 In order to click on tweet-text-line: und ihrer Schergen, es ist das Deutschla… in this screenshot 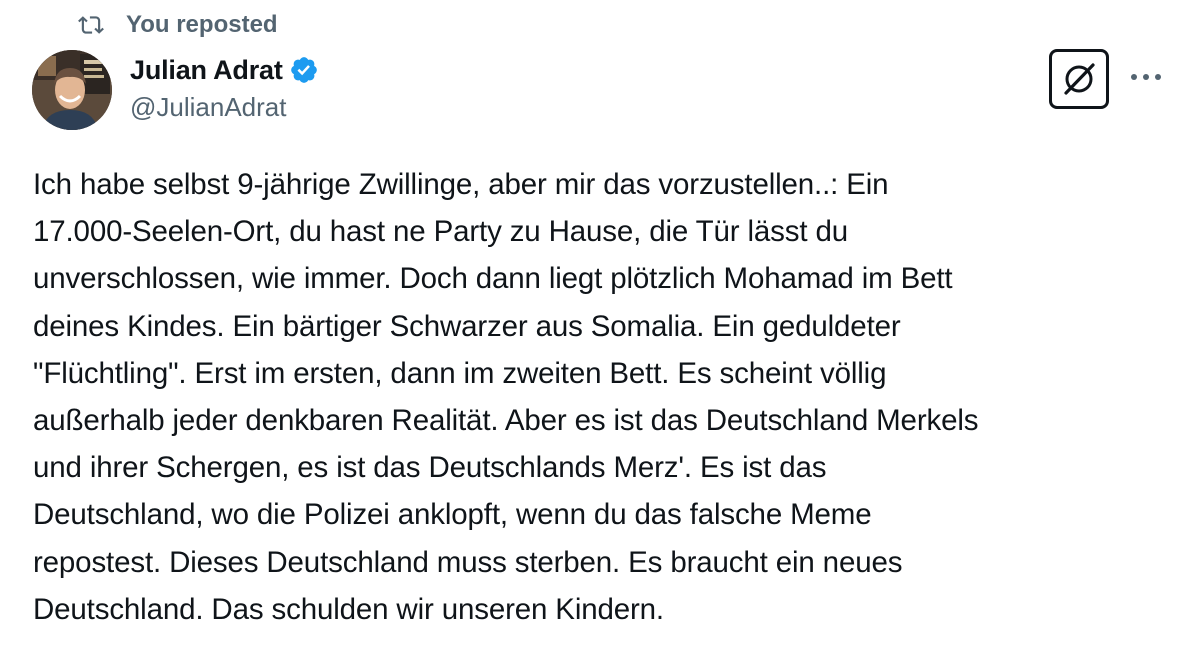, I will do `click(430, 468)`.